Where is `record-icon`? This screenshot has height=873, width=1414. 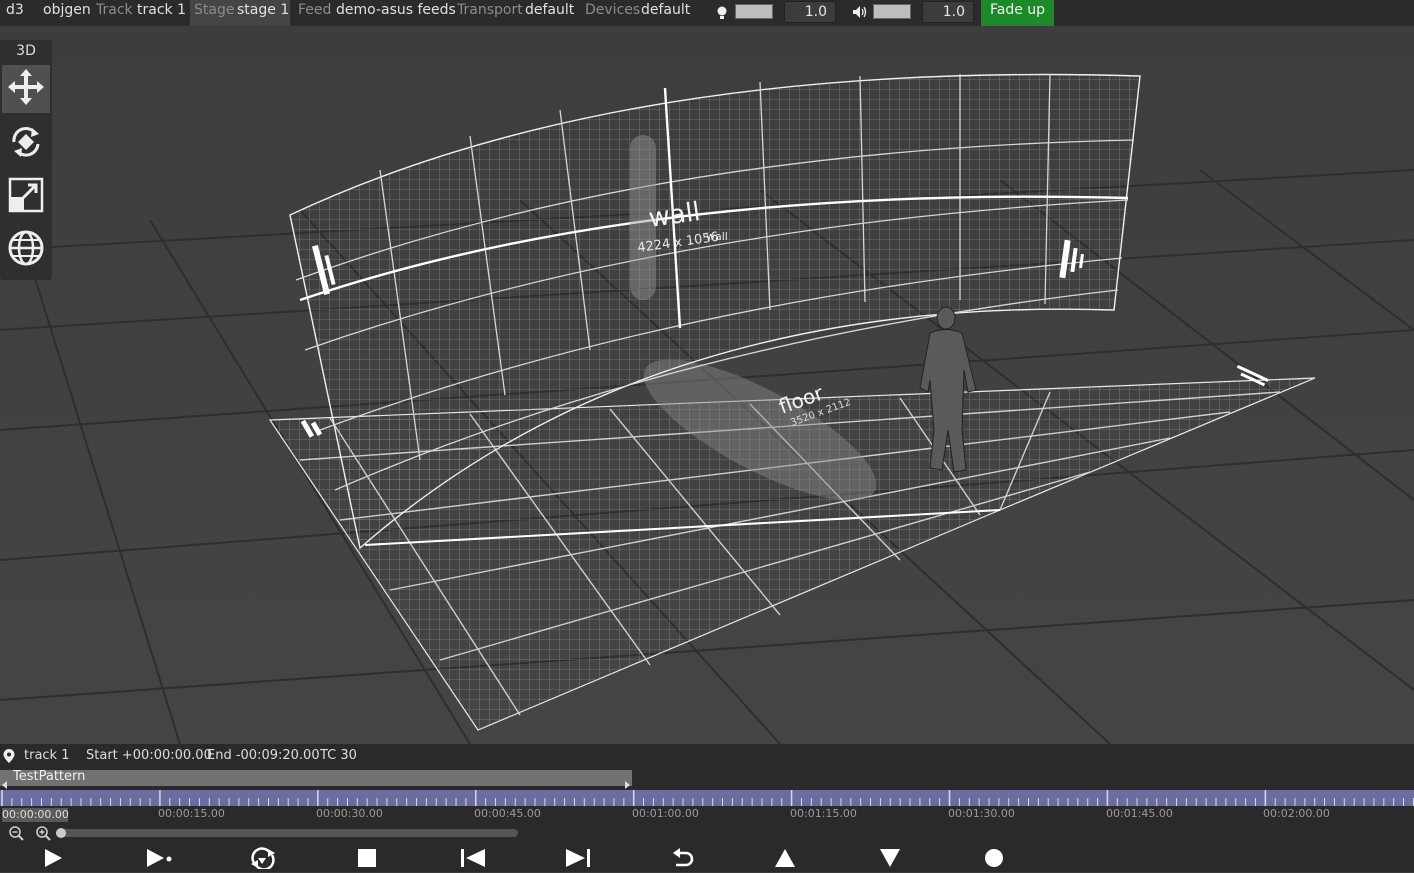 record-icon is located at coordinates (994, 860).